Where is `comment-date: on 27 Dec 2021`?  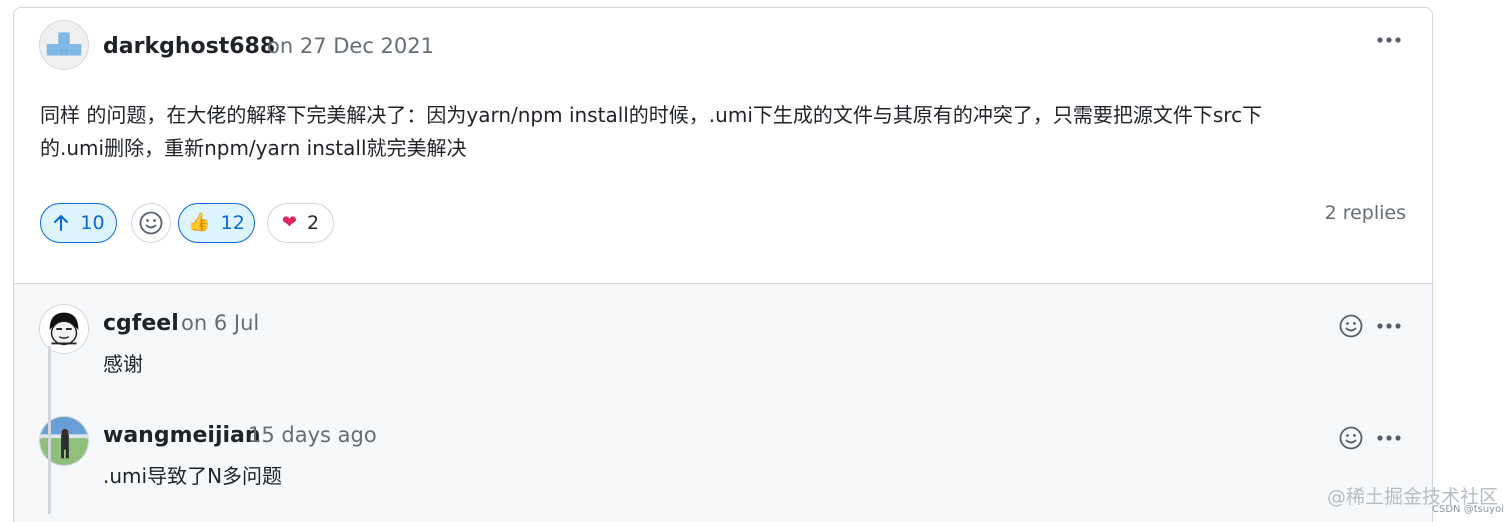 comment-date: on 27 Dec 2021 is located at coordinates (350, 46).